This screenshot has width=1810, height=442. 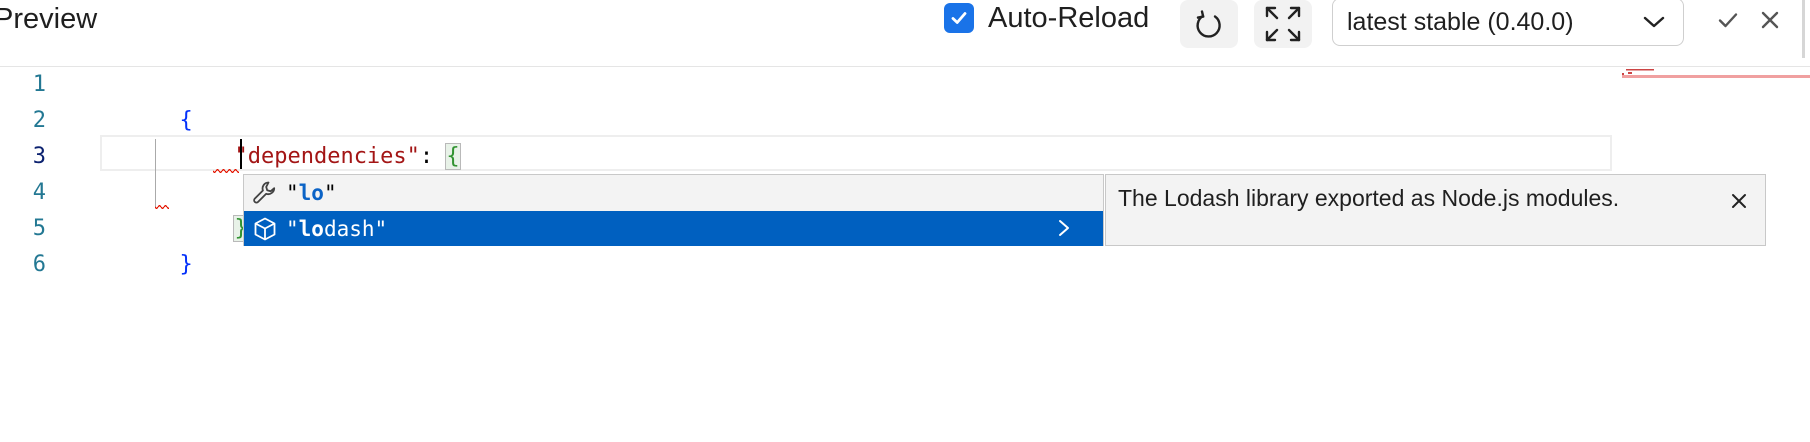 I want to click on suggest-item: "lo", so click(x=673, y=192).